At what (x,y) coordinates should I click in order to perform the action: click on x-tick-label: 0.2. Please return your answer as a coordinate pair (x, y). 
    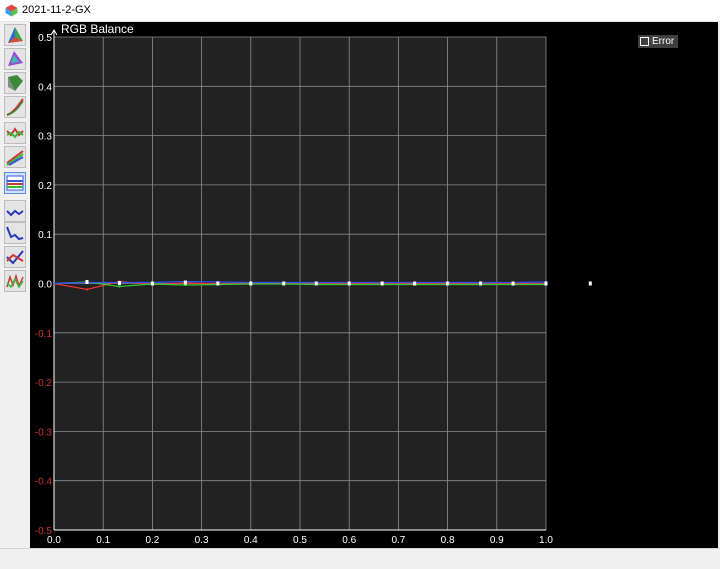
    Looking at the image, I should click on (152, 540).